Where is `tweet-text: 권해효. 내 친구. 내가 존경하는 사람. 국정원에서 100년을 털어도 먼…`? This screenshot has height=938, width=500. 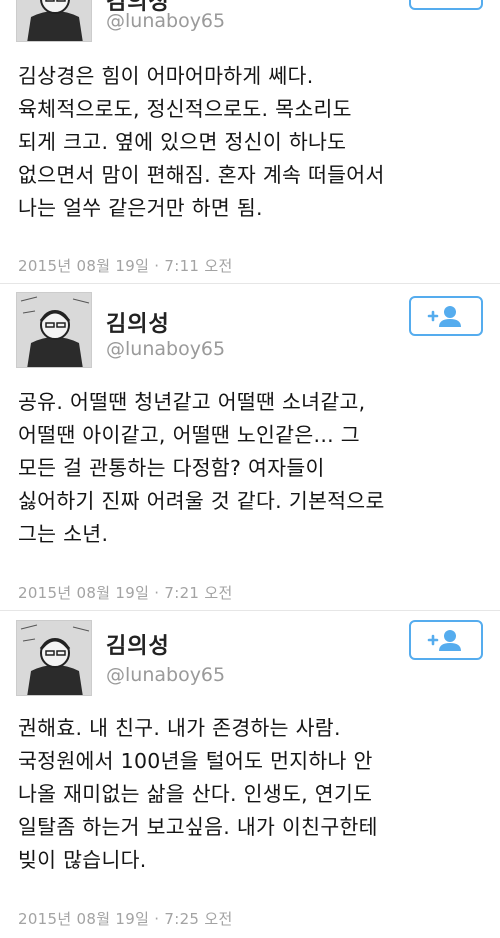 tweet-text: 권해효. 내 친구. 내가 존경하는 사람. 국정원에서 100년을 털어도 먼… is located at coordinates (198, 794).